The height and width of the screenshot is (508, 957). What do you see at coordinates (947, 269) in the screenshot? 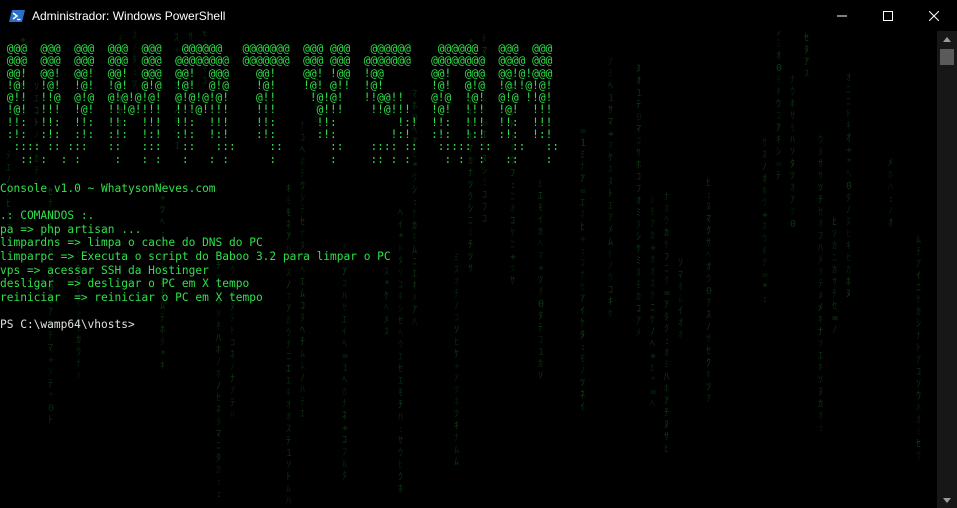
I see `vertical-scrollbar` at bounding box center [947, 269].